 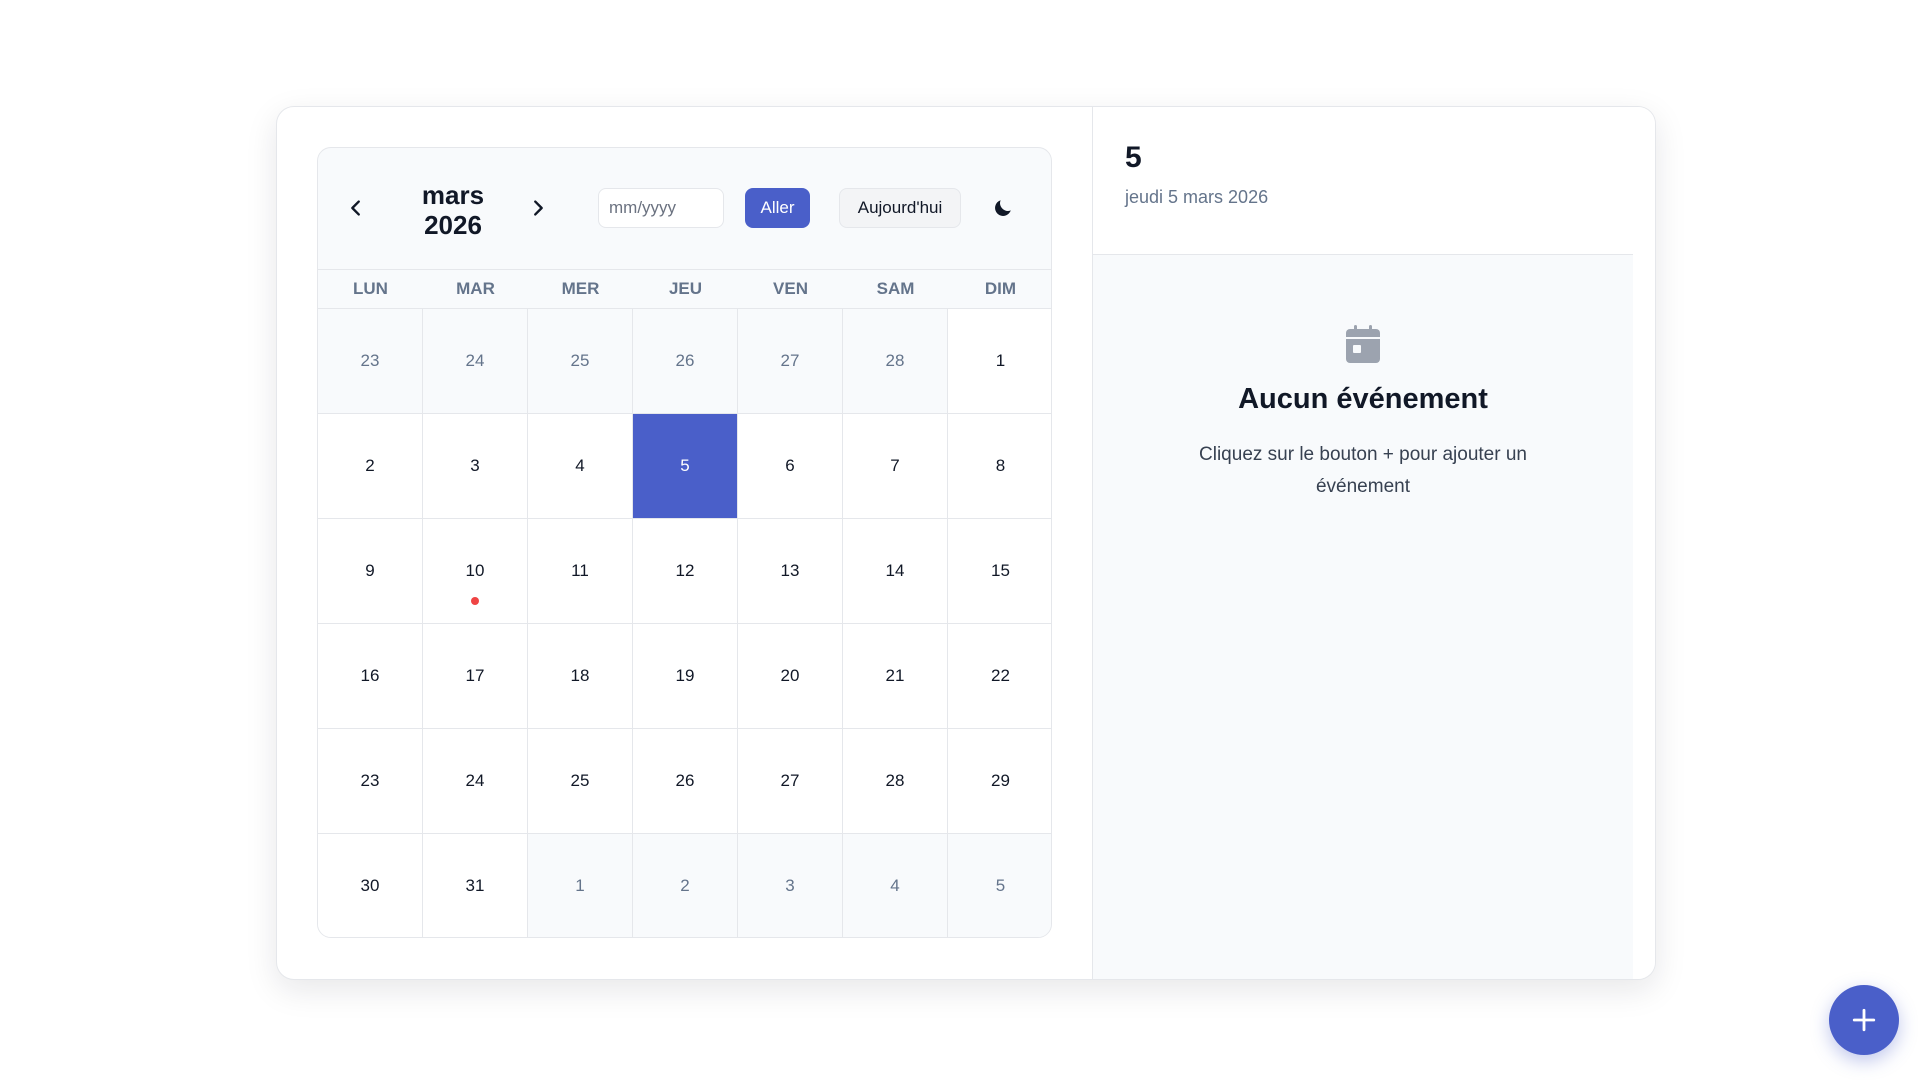 I want to click on day-cell: 14, so click(x=895, y=571).